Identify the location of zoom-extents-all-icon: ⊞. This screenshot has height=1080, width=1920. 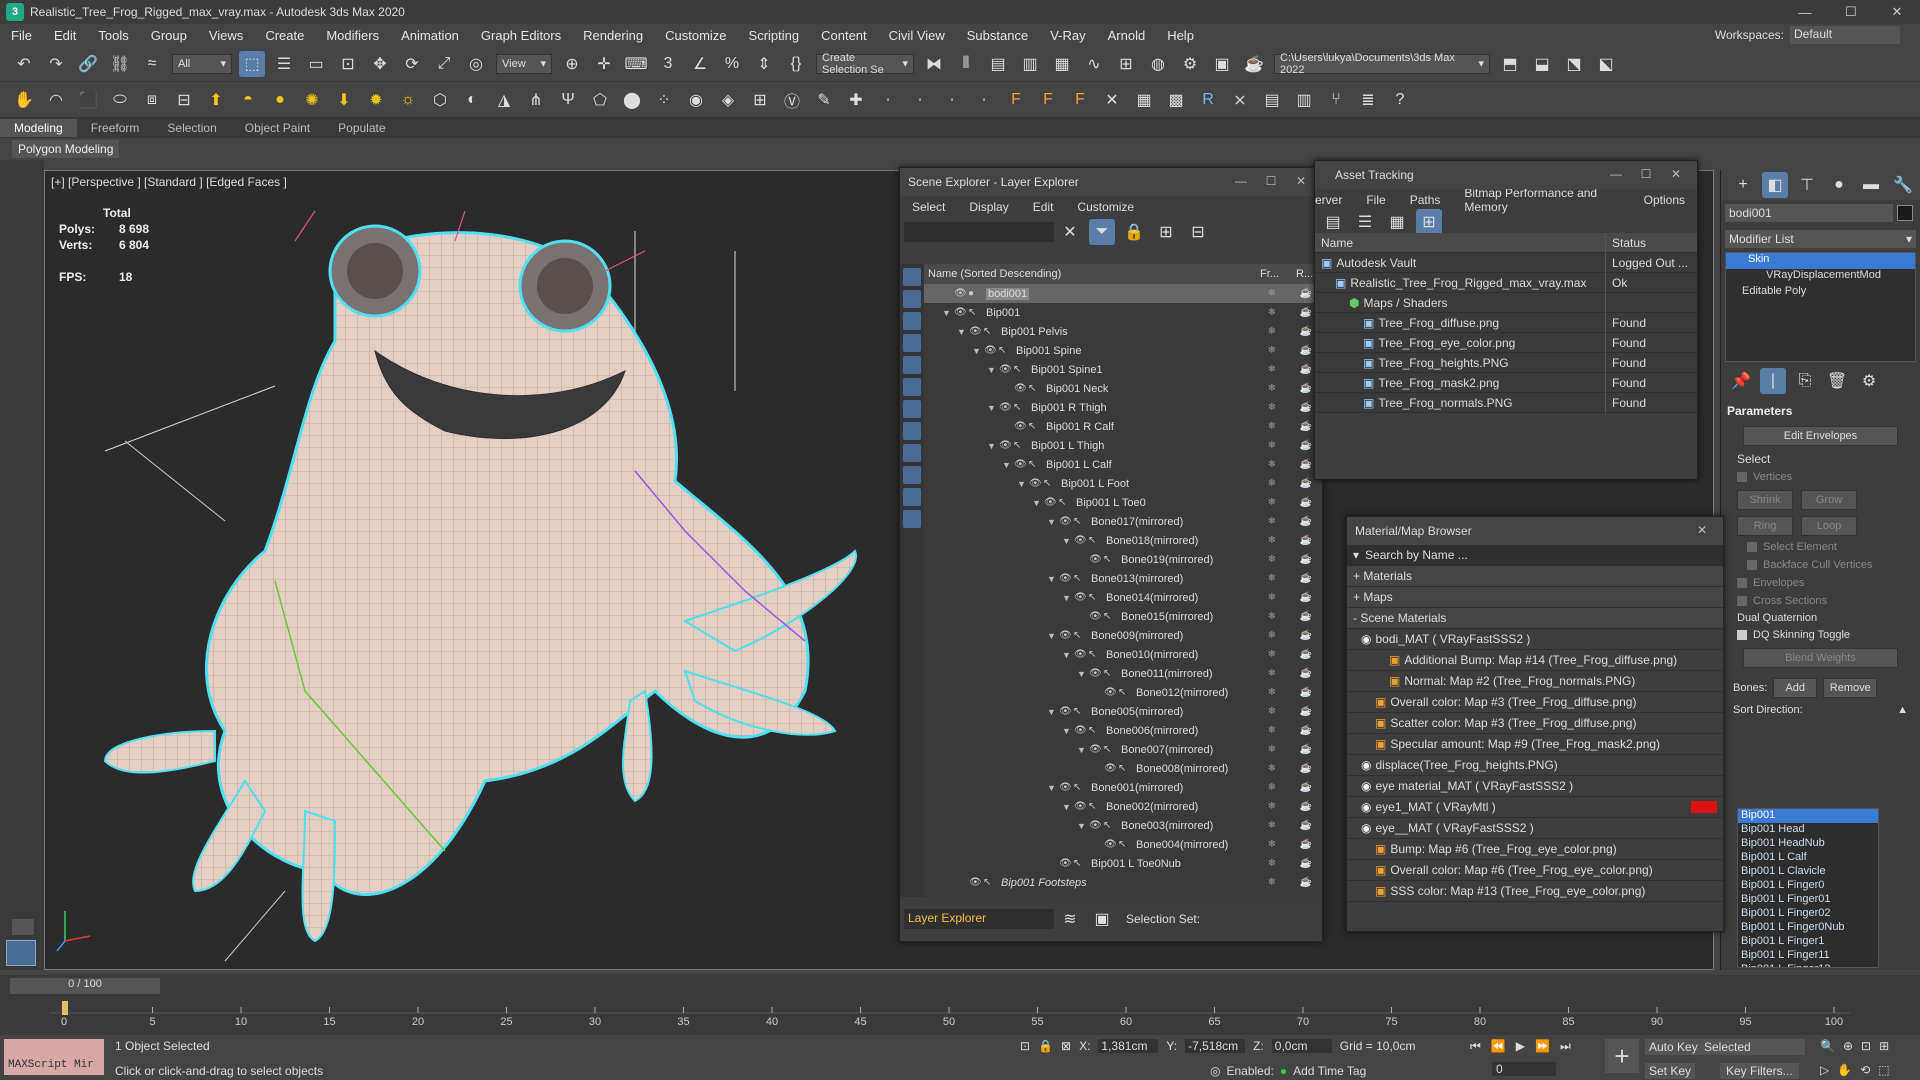
(1884, 1046).